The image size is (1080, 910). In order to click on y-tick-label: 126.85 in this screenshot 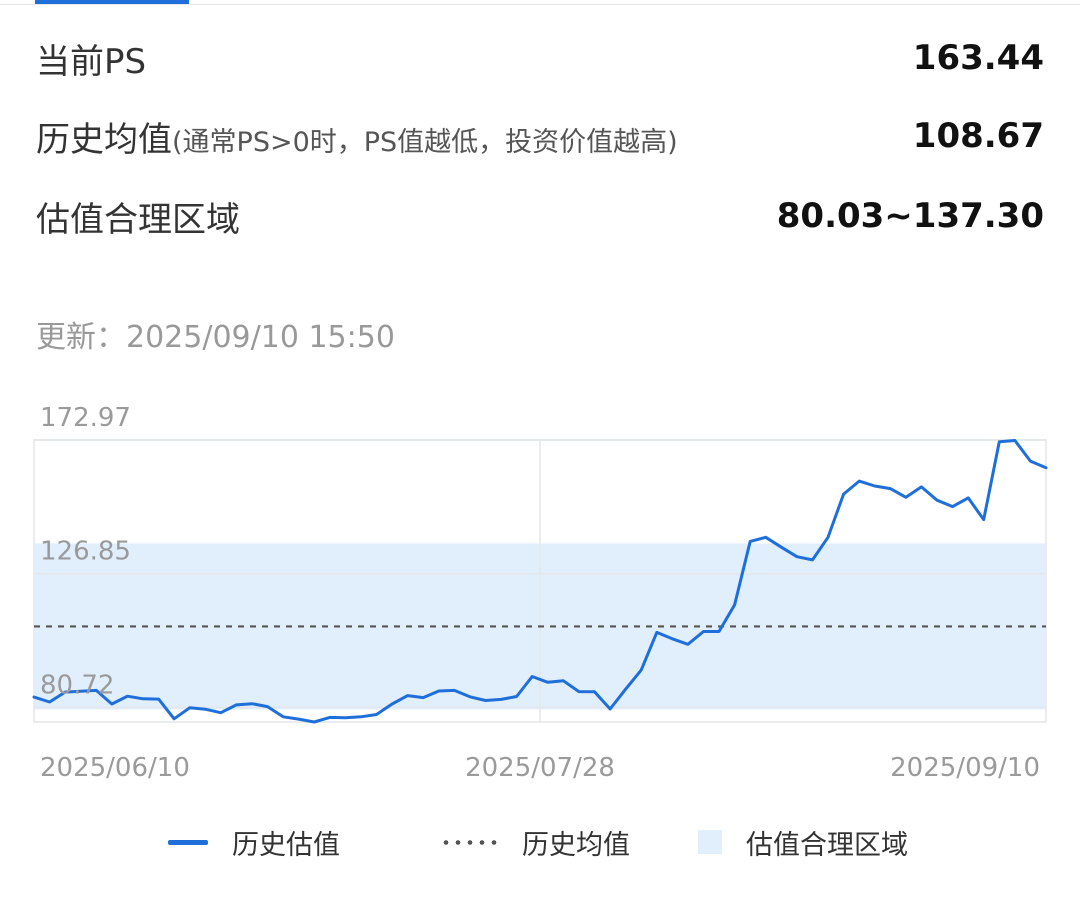, I will do `click(85, 552)`.